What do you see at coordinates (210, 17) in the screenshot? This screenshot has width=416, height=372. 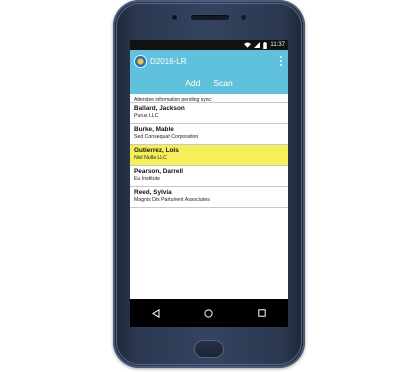 I see `earpiece-speaker` at bounding box center [210, 17].